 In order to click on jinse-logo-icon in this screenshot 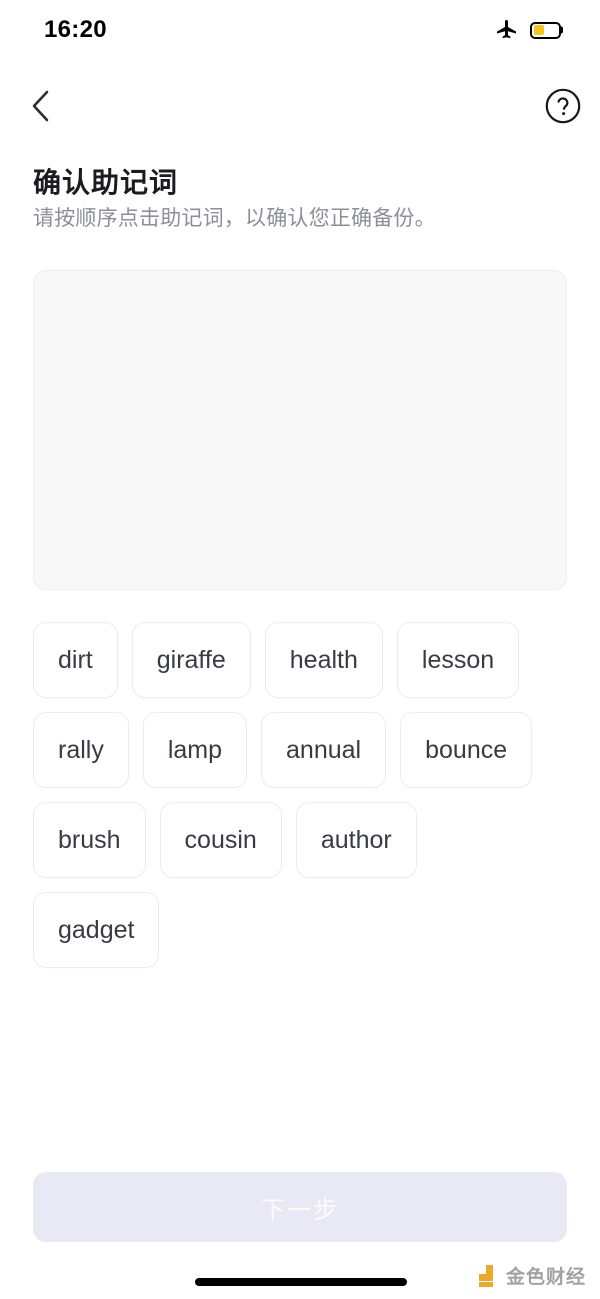, I will do `click(485, 1275)`.